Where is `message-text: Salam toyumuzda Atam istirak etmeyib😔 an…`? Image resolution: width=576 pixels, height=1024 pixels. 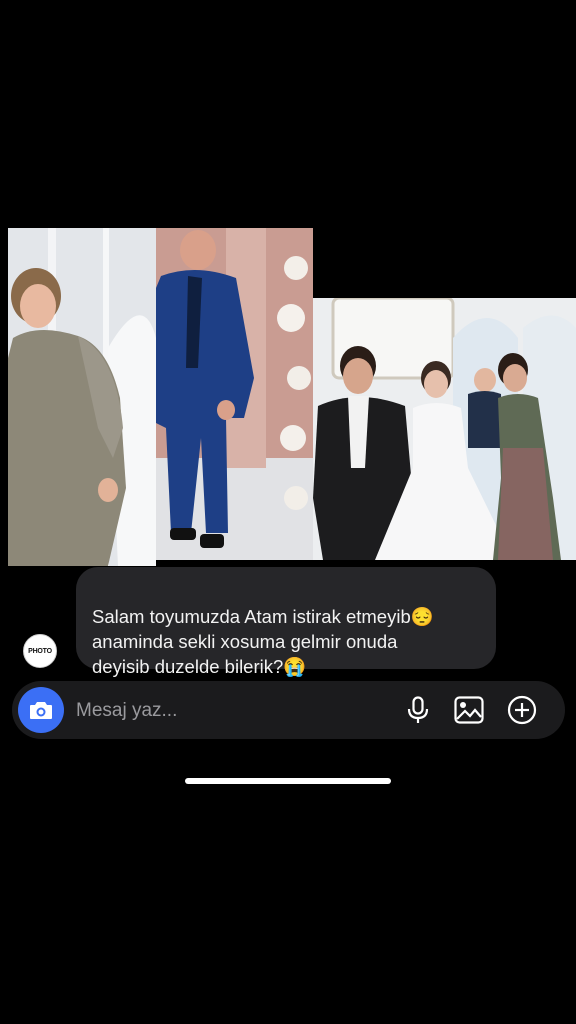
message-text: Salam toyumuzda Atam istirak etmeyib😔 an… is located at coordinates (263, 641).